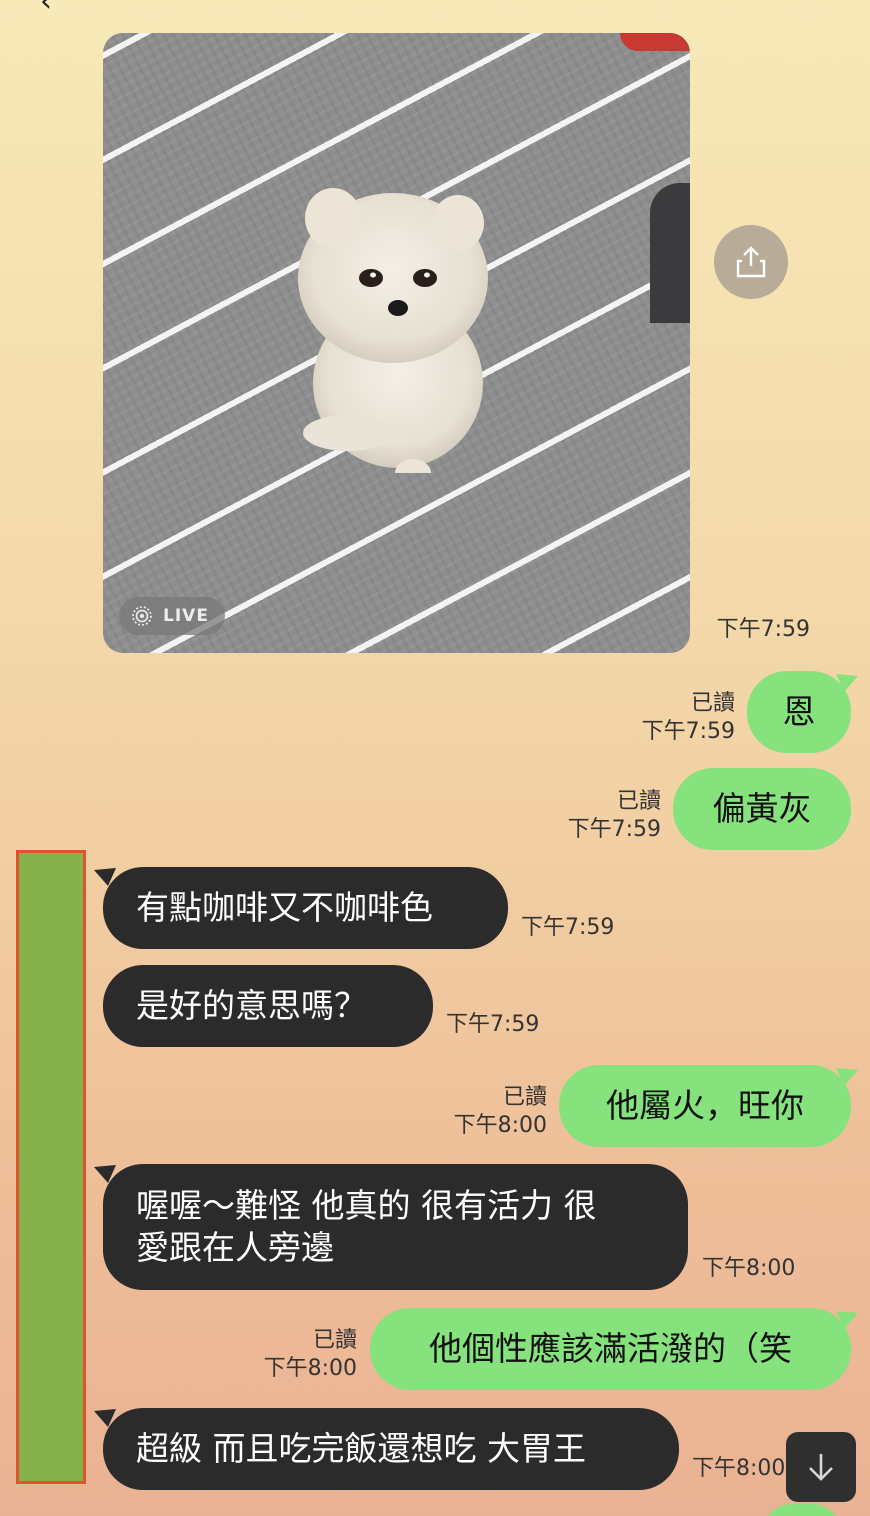  What do you see at coordinates (284, 907) in the screenshot?
I see `message-text: 有點咖啡又不咖啡色` at bounding box center [284, 907].